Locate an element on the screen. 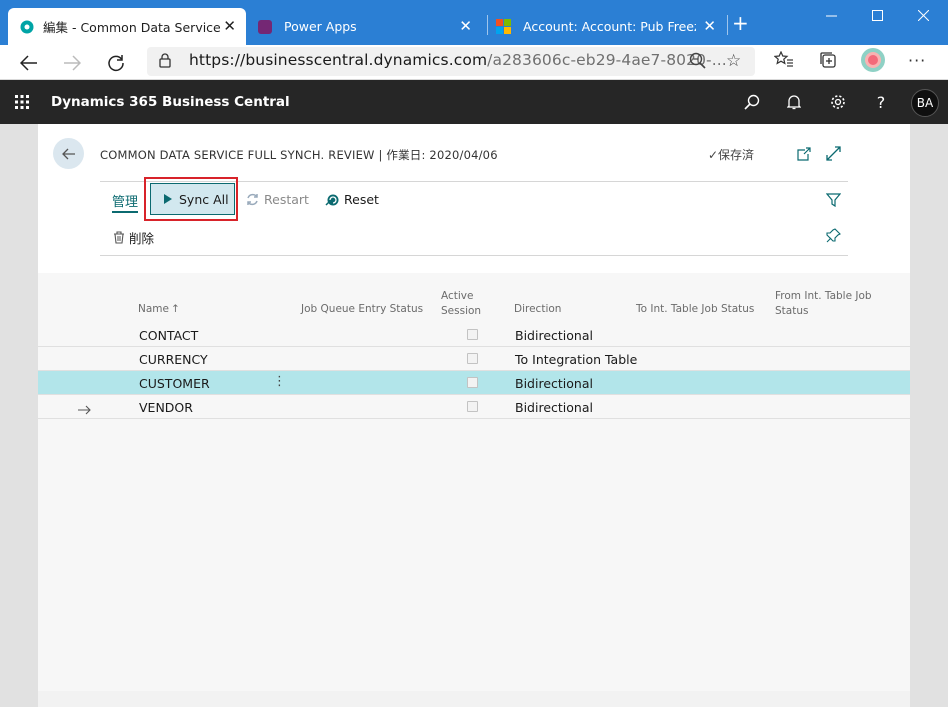 The height and width of the screenshot is (707, 948). pin-icon is located at coordinates (833, 237).